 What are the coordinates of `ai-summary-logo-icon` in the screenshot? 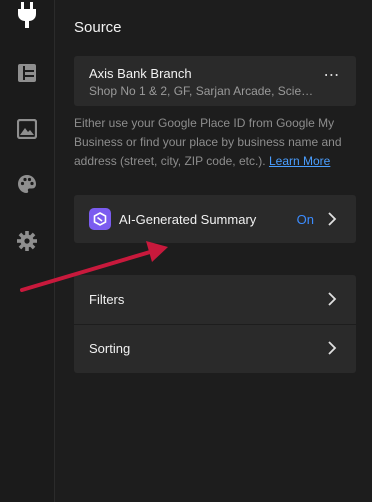 It's located at (100, 219).